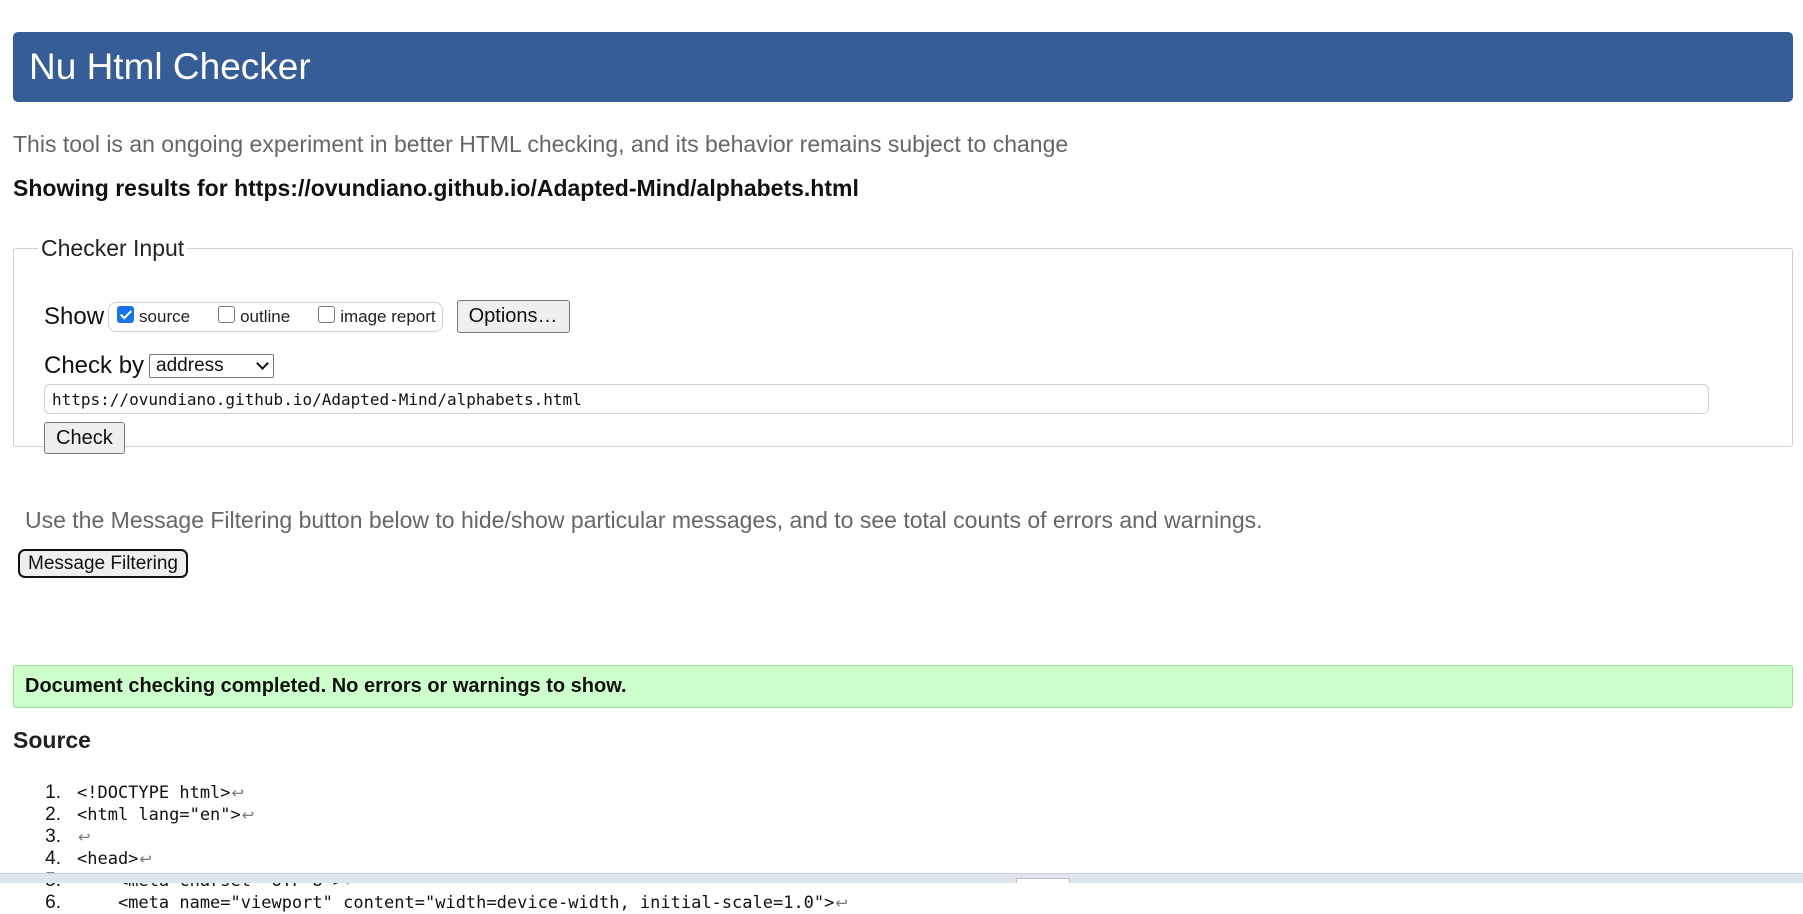 This screenshot has width=1803, height=914. Describe the element at coordinates (165, 316) in the screenshot. I see `source-option-label: source` at that location.